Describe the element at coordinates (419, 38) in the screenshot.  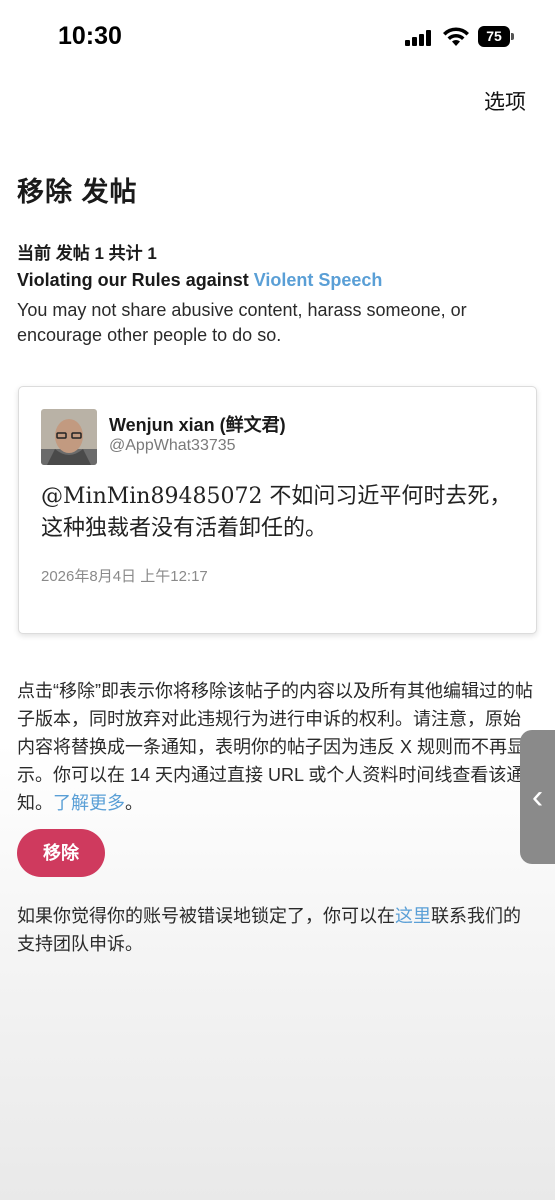
I see `cellular-signal-icon` at that location.